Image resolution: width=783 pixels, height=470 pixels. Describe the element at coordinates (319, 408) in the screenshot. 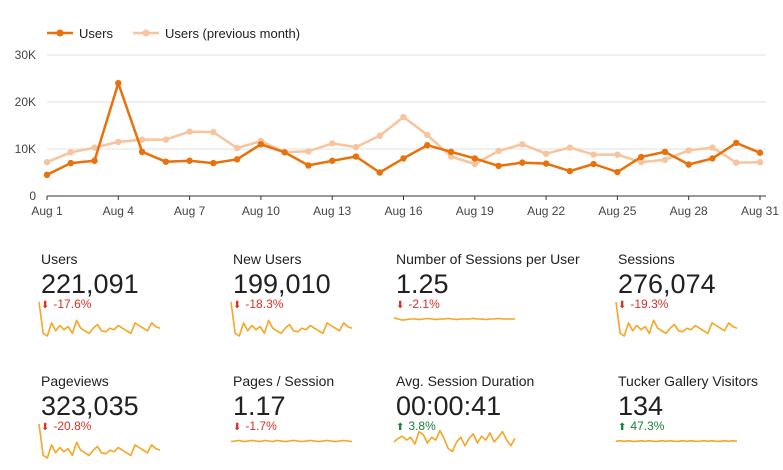

I see `kpi-card: Pages / Session 1.17 ⬇ -1.7%` at that location.